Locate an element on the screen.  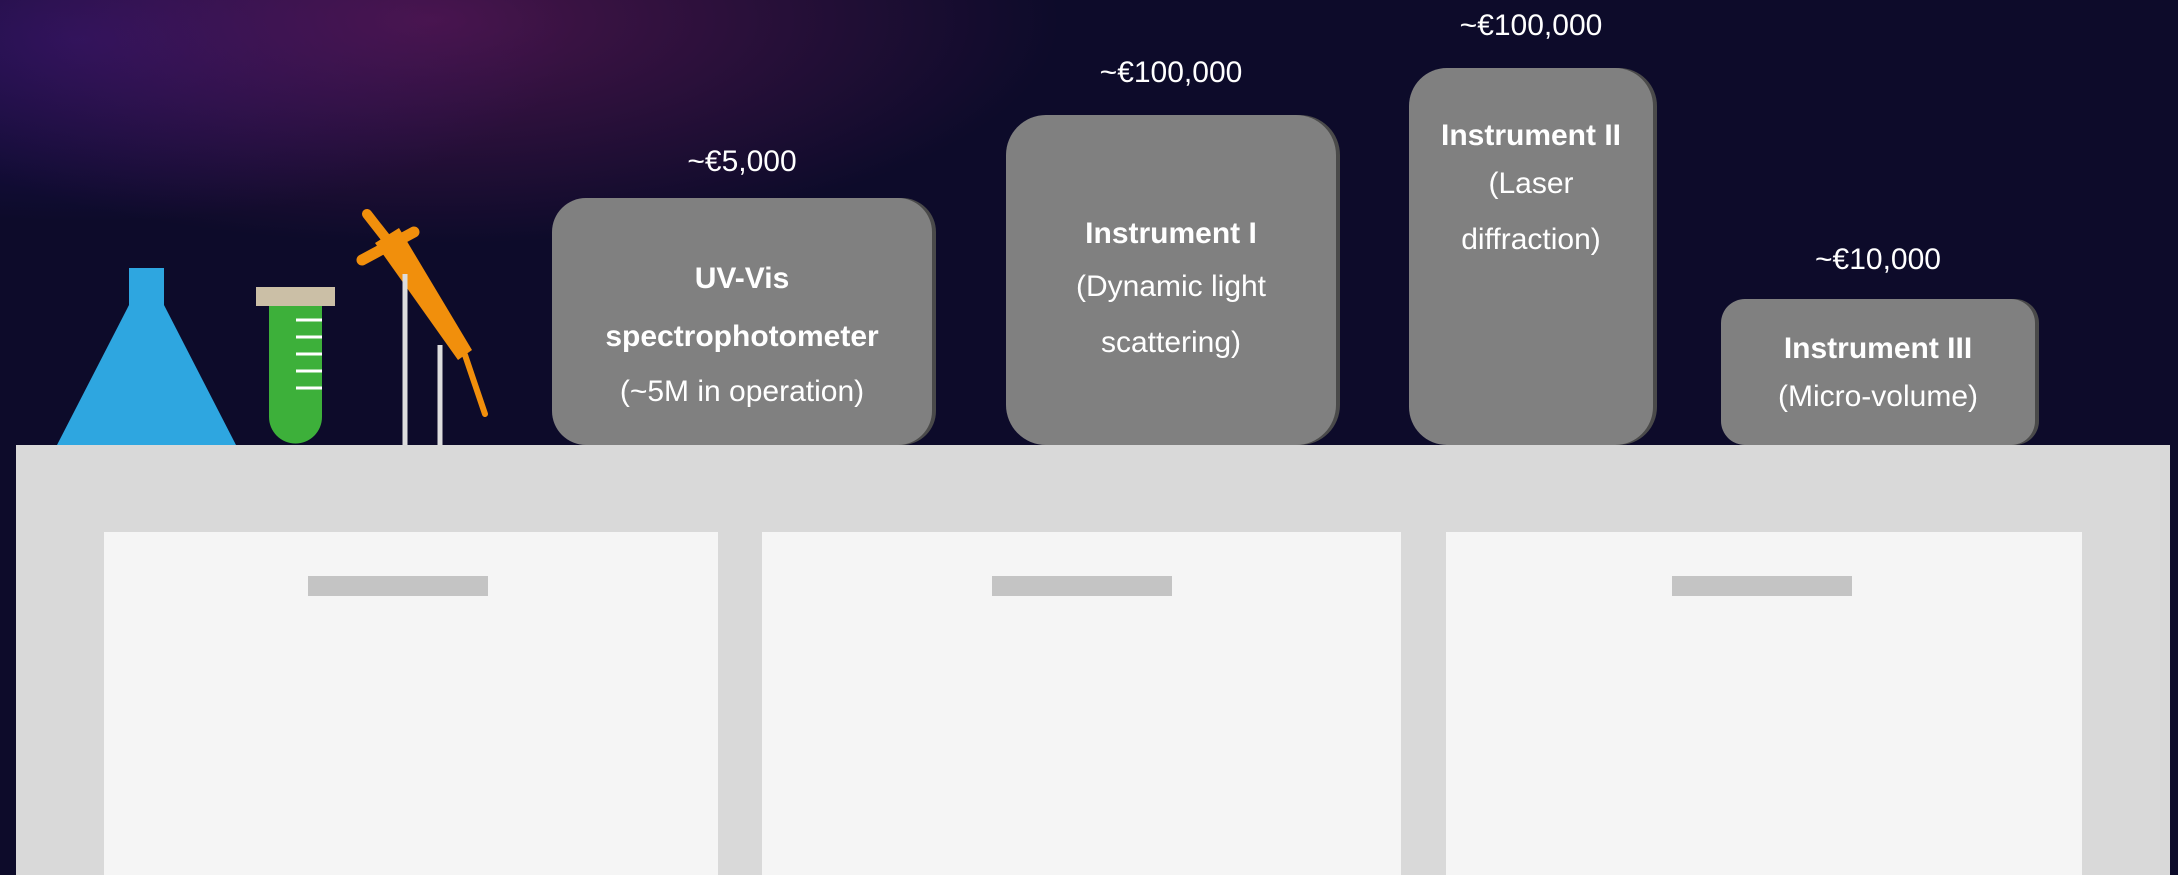
instrument-subtitle: (Micro-volume) is located at coordinates (1877, 396).